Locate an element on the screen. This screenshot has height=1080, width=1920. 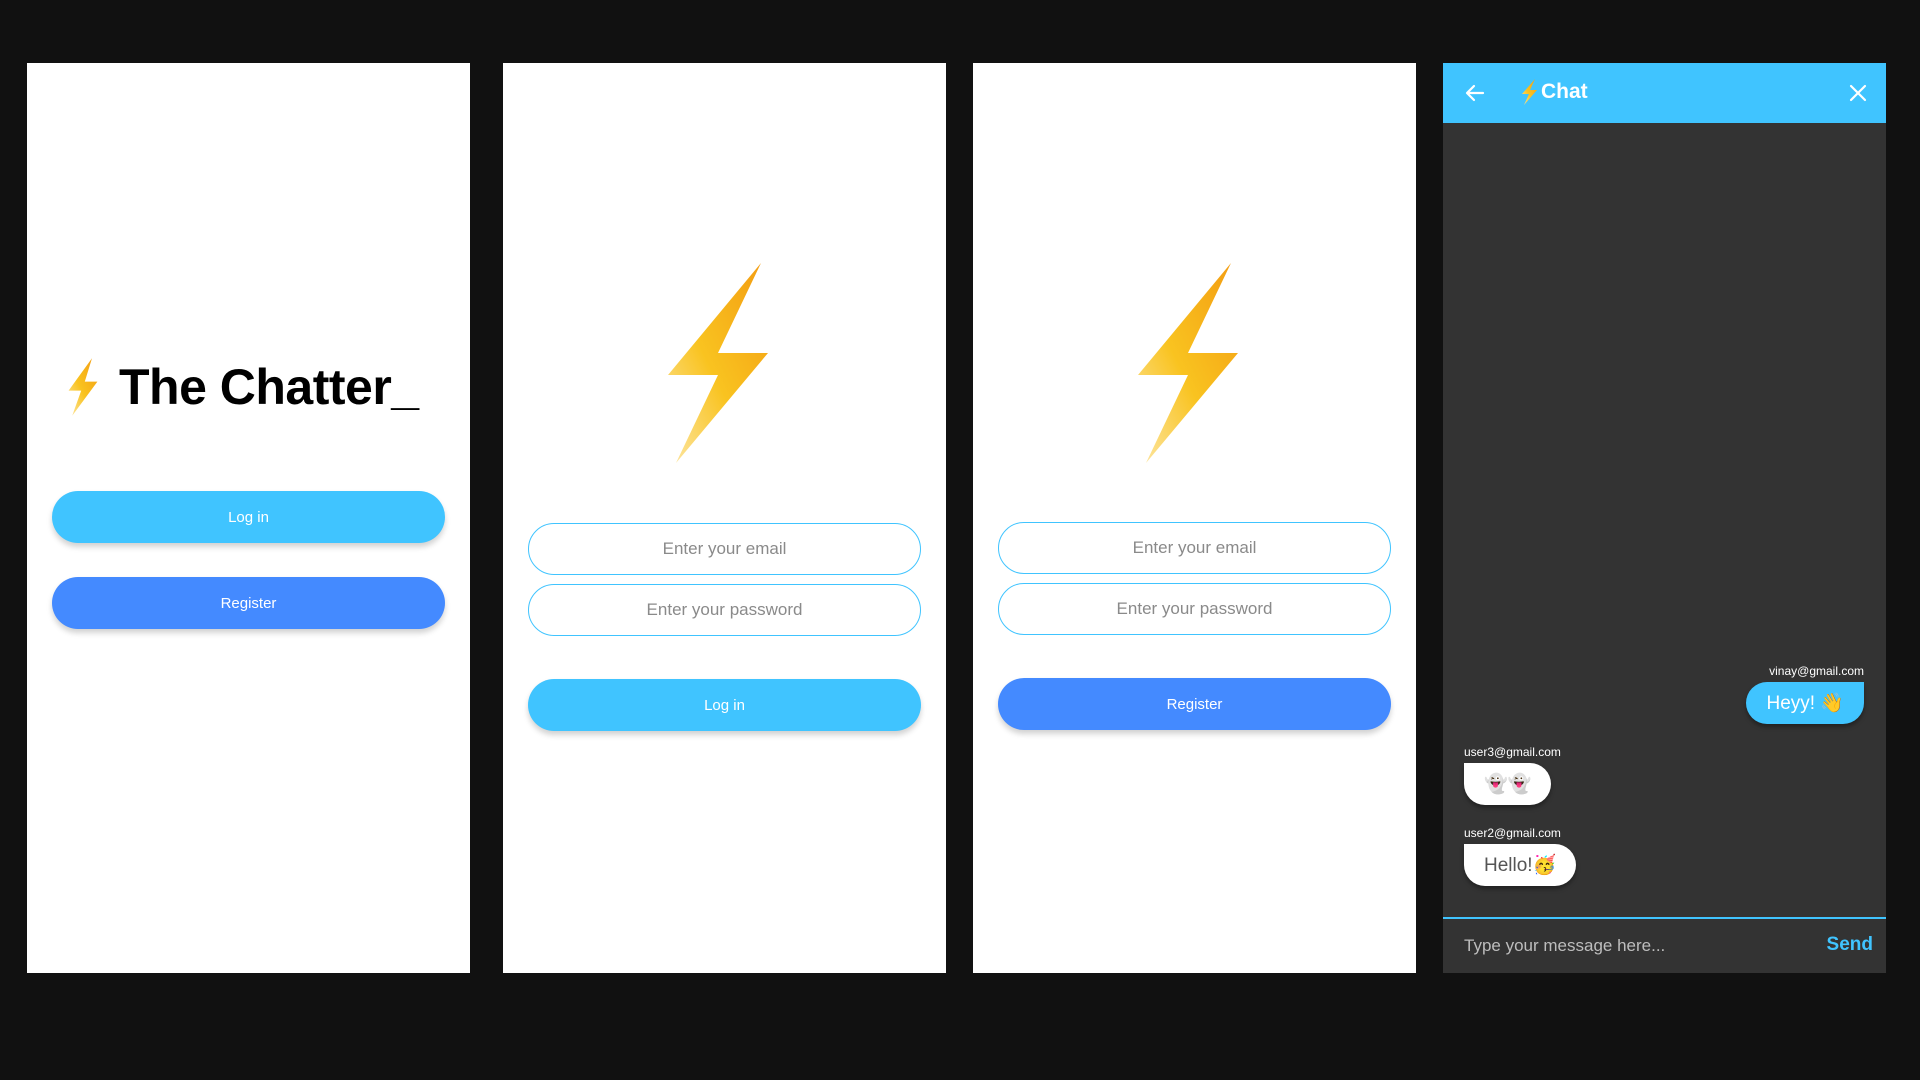
message-bubble: Hello!🥳 is located at coordinates (1520, 865).